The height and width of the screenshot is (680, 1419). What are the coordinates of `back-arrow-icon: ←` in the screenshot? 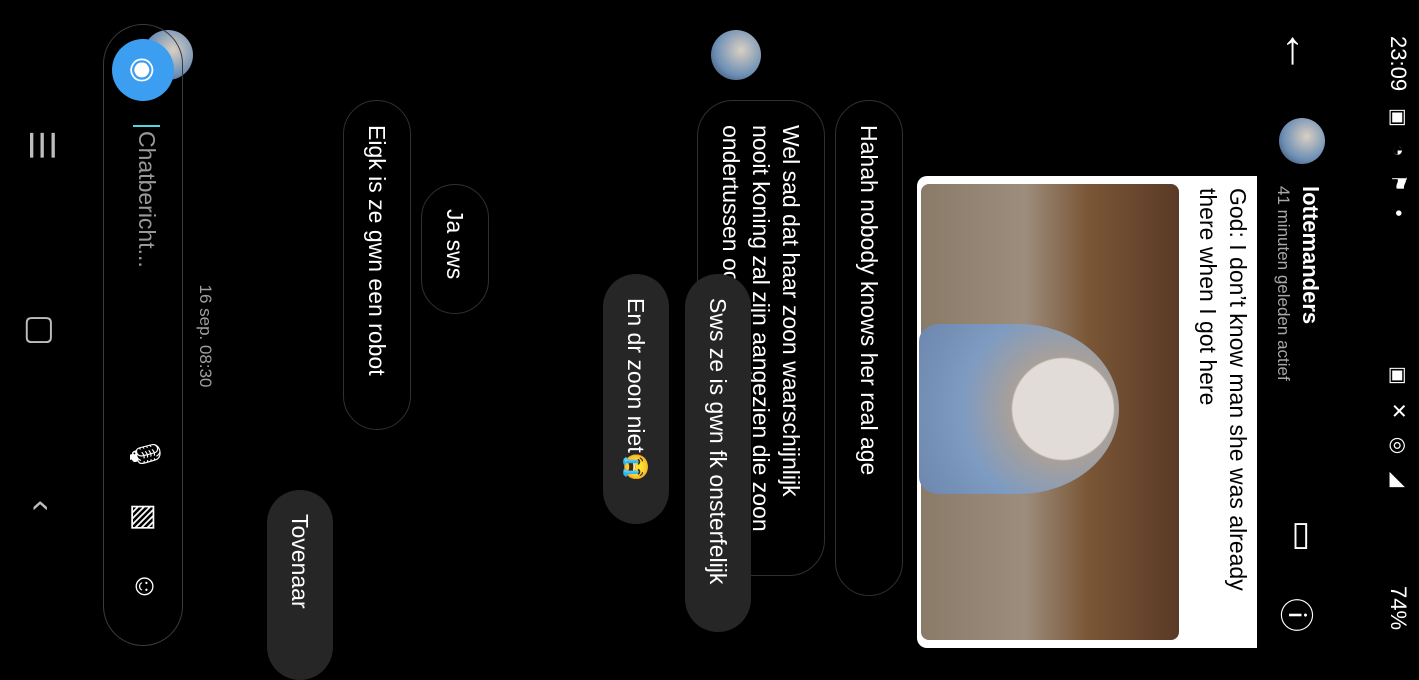 It's located at (1301, 51).